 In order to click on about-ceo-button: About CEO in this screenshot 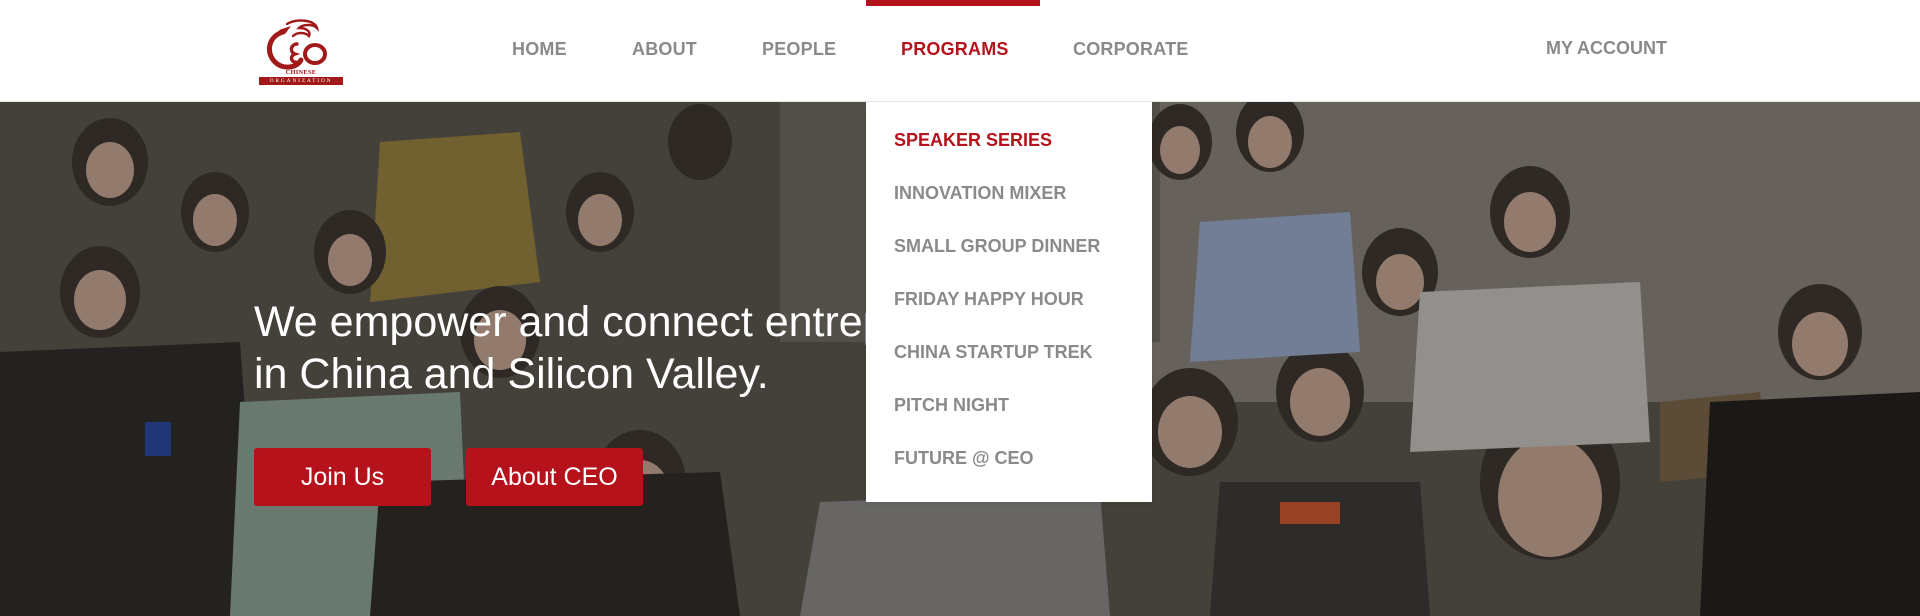, I will do `click(554, 477)`.